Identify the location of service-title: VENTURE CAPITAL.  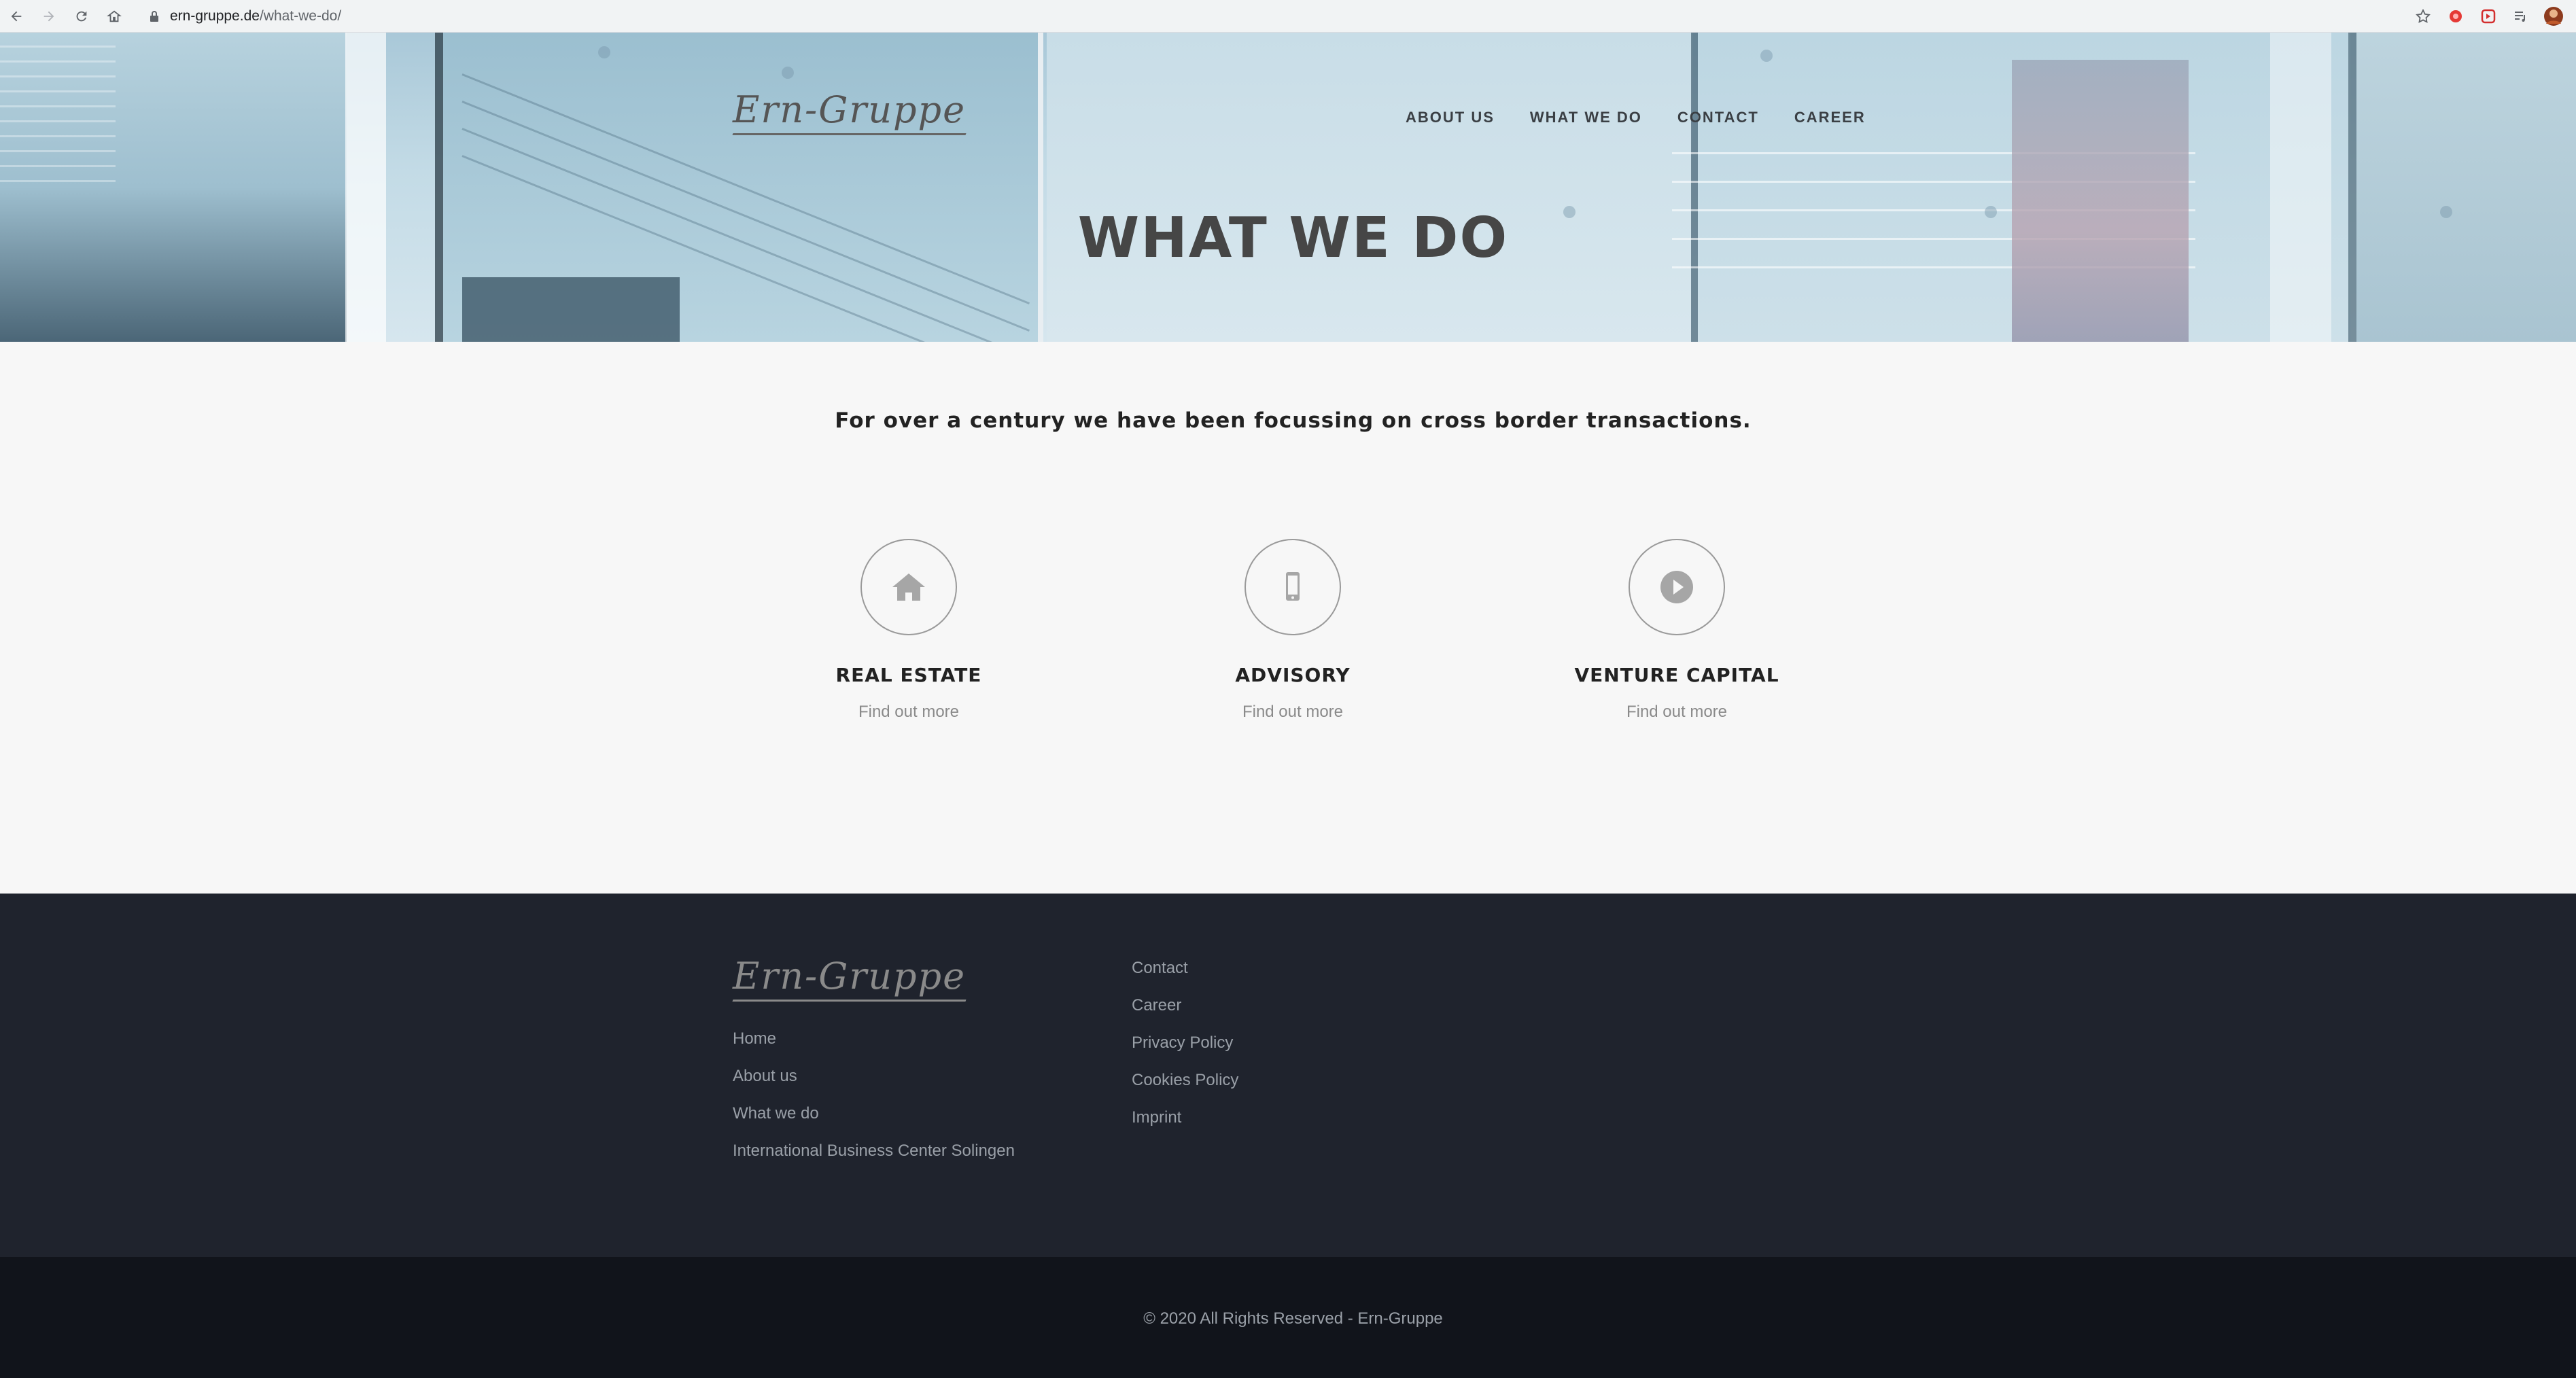
(1676, 675).